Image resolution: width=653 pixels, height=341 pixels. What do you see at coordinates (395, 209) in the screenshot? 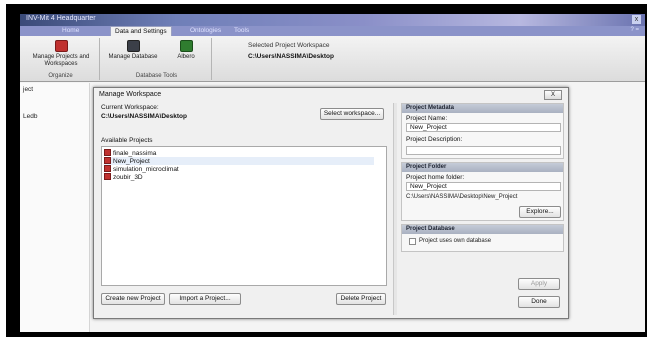
I see `panel-splitter` at bounding box center [395, 209].